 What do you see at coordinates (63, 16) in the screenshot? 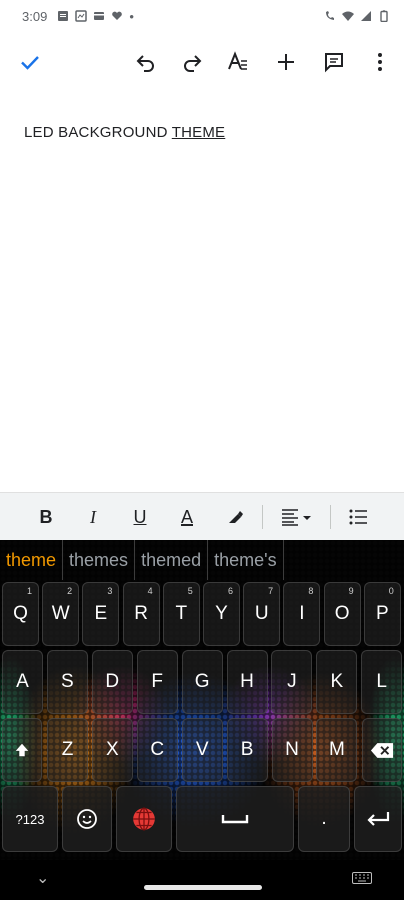
I see `notification-doc-icon` at bounding box center [63, 16].